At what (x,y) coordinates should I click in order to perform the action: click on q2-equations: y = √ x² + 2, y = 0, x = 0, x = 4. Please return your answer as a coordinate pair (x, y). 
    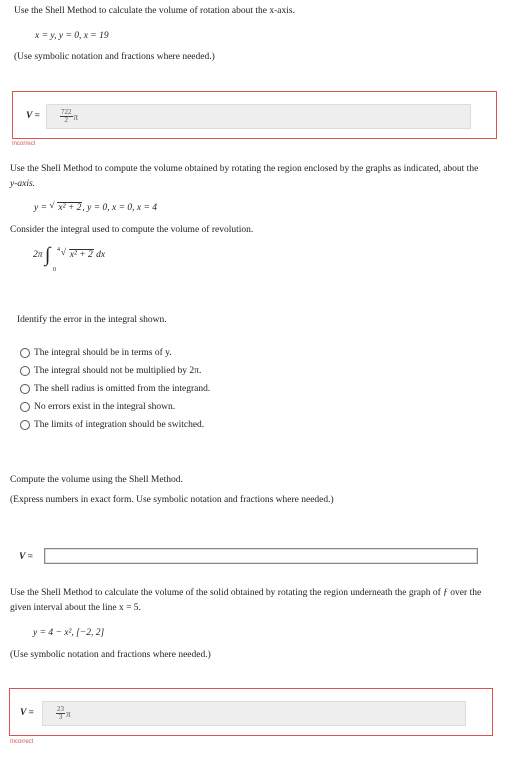
    Looking at the image, I should click on (96, 207).